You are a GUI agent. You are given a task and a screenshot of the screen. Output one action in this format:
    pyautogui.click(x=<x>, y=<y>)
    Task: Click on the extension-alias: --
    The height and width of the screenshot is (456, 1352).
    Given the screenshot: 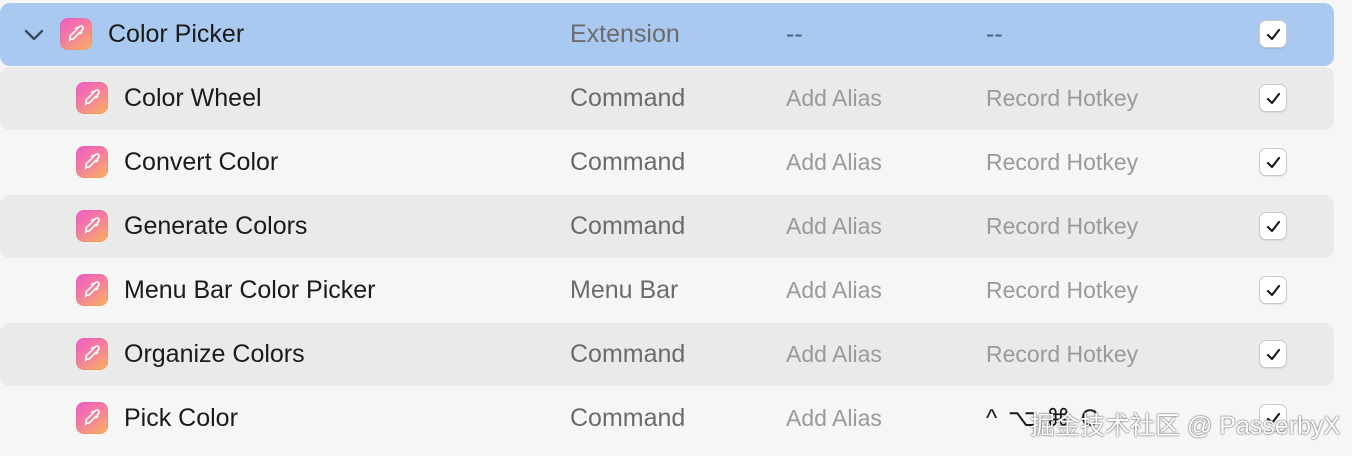 What is the action you would take?
    pyautogui.click(x=794, y=34)
    